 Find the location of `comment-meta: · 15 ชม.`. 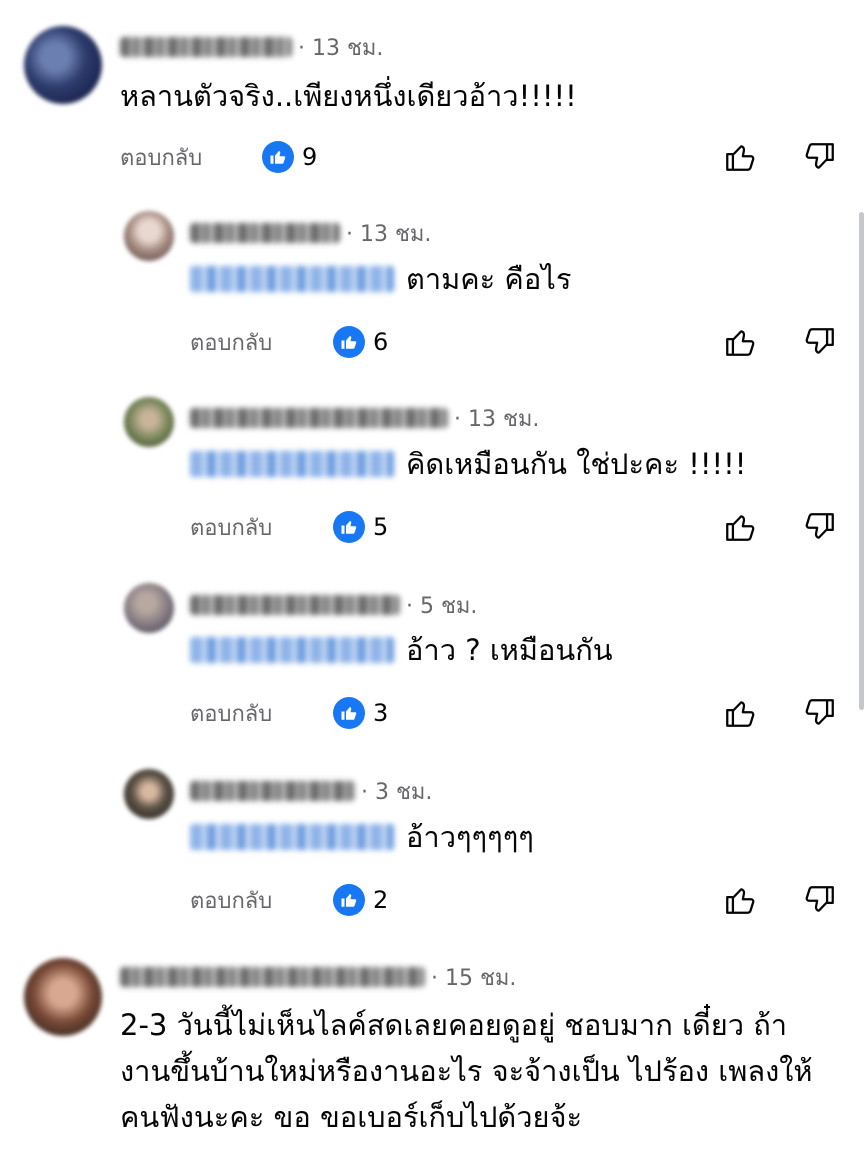

comment-meta: · 15 ชม. is located at coordinates (318, 977).